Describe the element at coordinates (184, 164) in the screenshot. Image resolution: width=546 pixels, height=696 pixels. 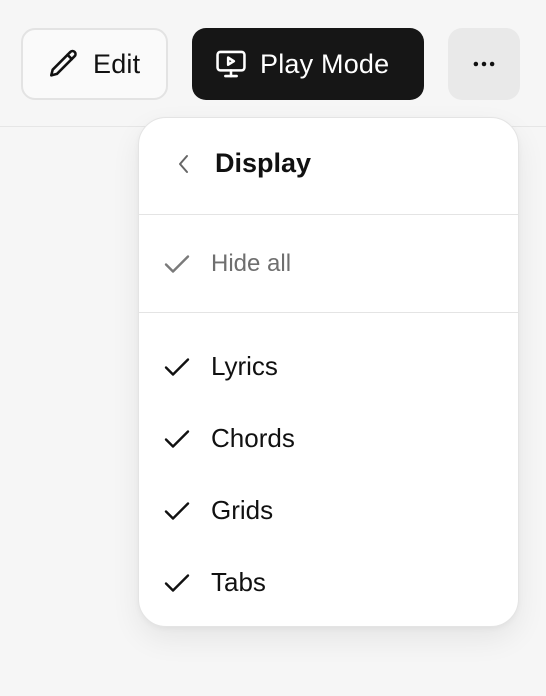
I see `chevron-left-icon` at that location.